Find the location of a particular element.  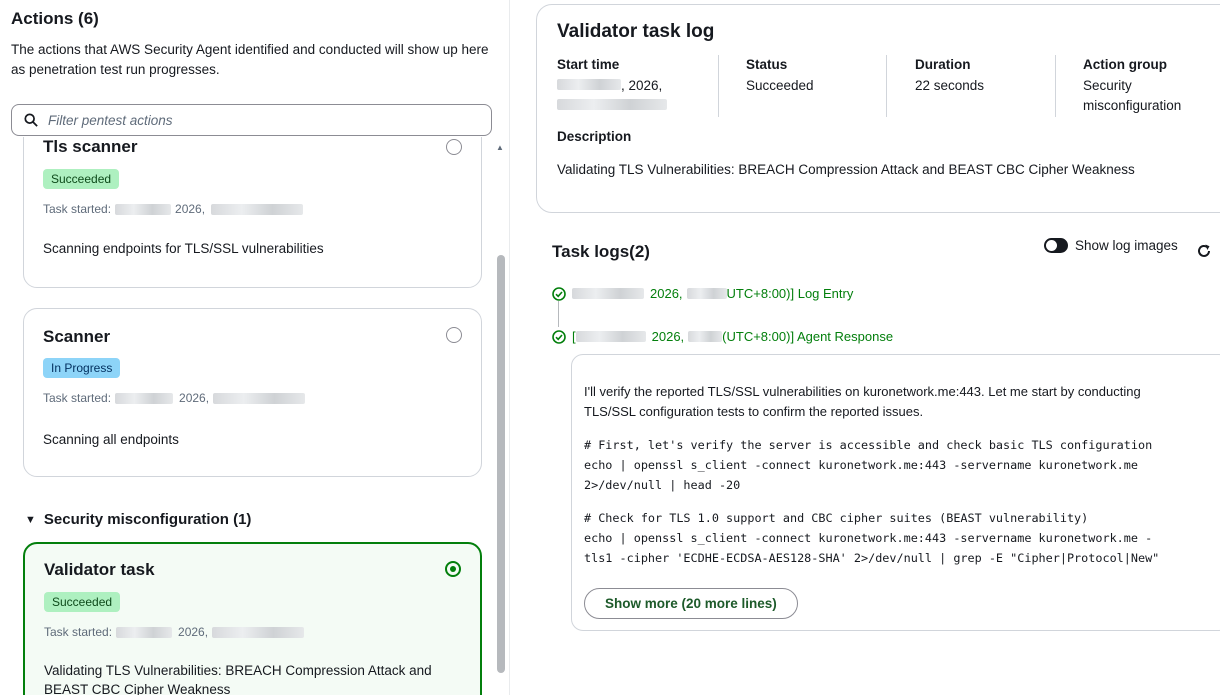

card-description: Scanning all endpoints is located at coordinates (111, 439).